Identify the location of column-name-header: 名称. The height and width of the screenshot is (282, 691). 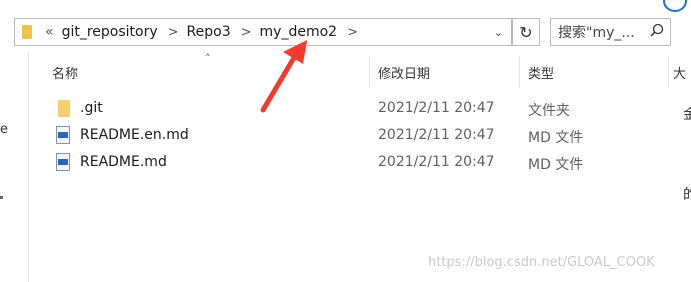
(65, 72).